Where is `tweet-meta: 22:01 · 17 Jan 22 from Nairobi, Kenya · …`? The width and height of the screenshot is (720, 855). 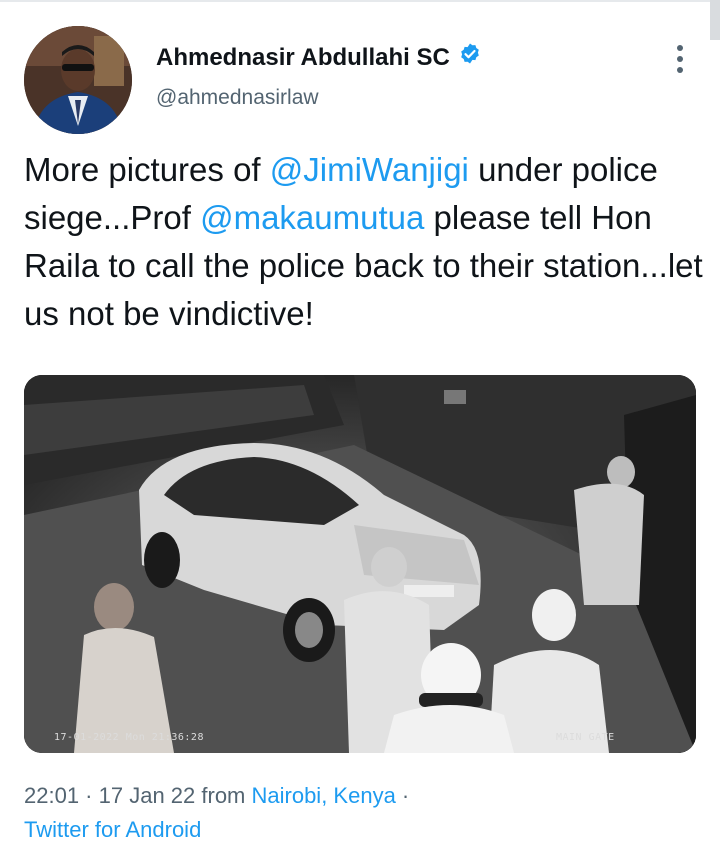 tweet-meta: 22:01 · 17 Jan 22 from Nairobi, Kenya · … is located at coordinates (216, 813).